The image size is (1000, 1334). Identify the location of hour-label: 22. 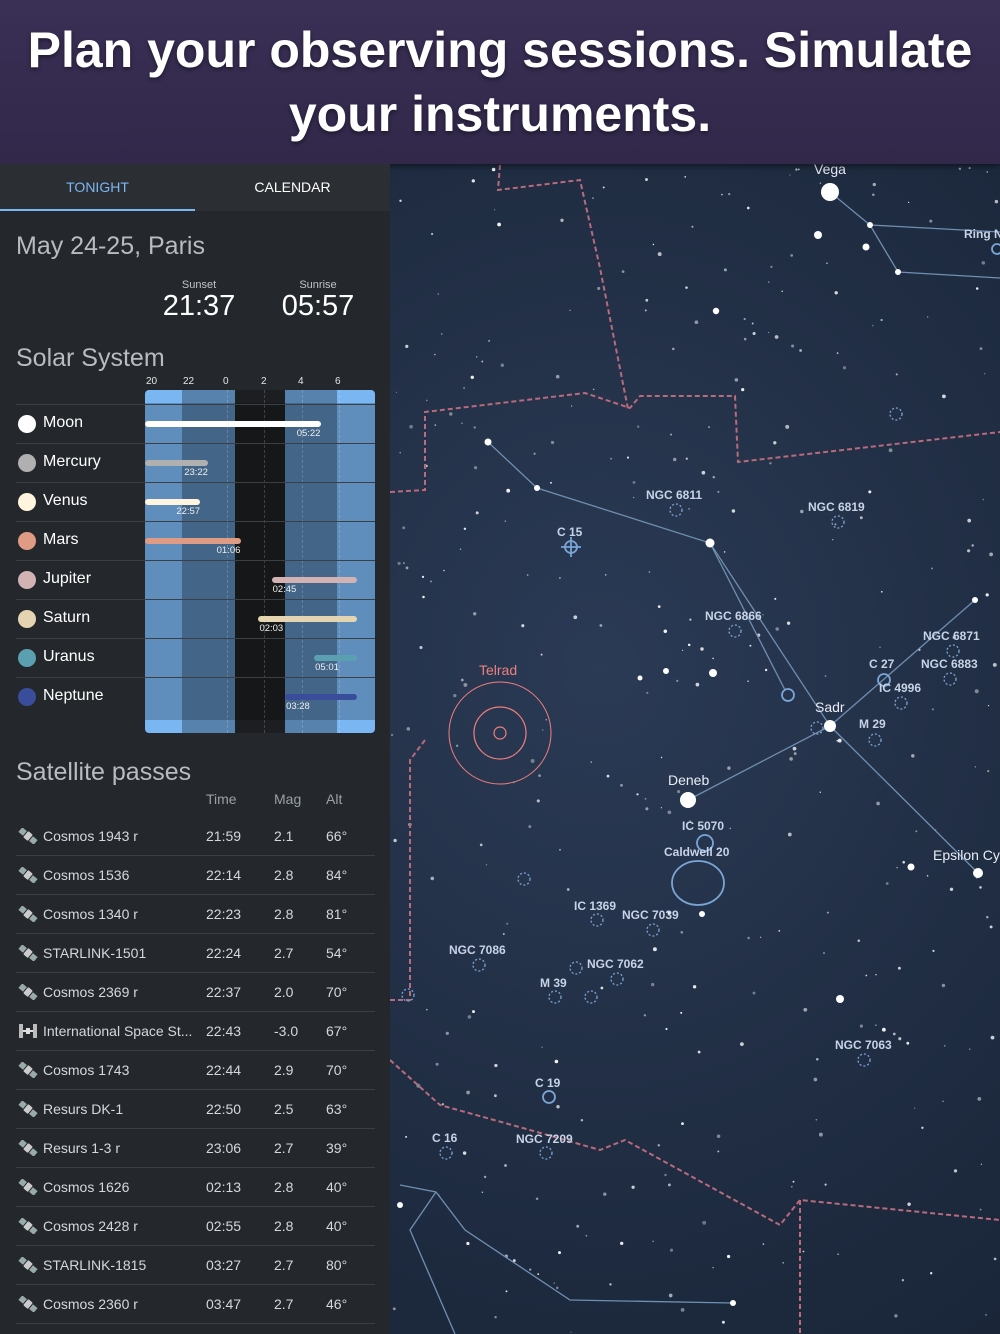
(189, 381).